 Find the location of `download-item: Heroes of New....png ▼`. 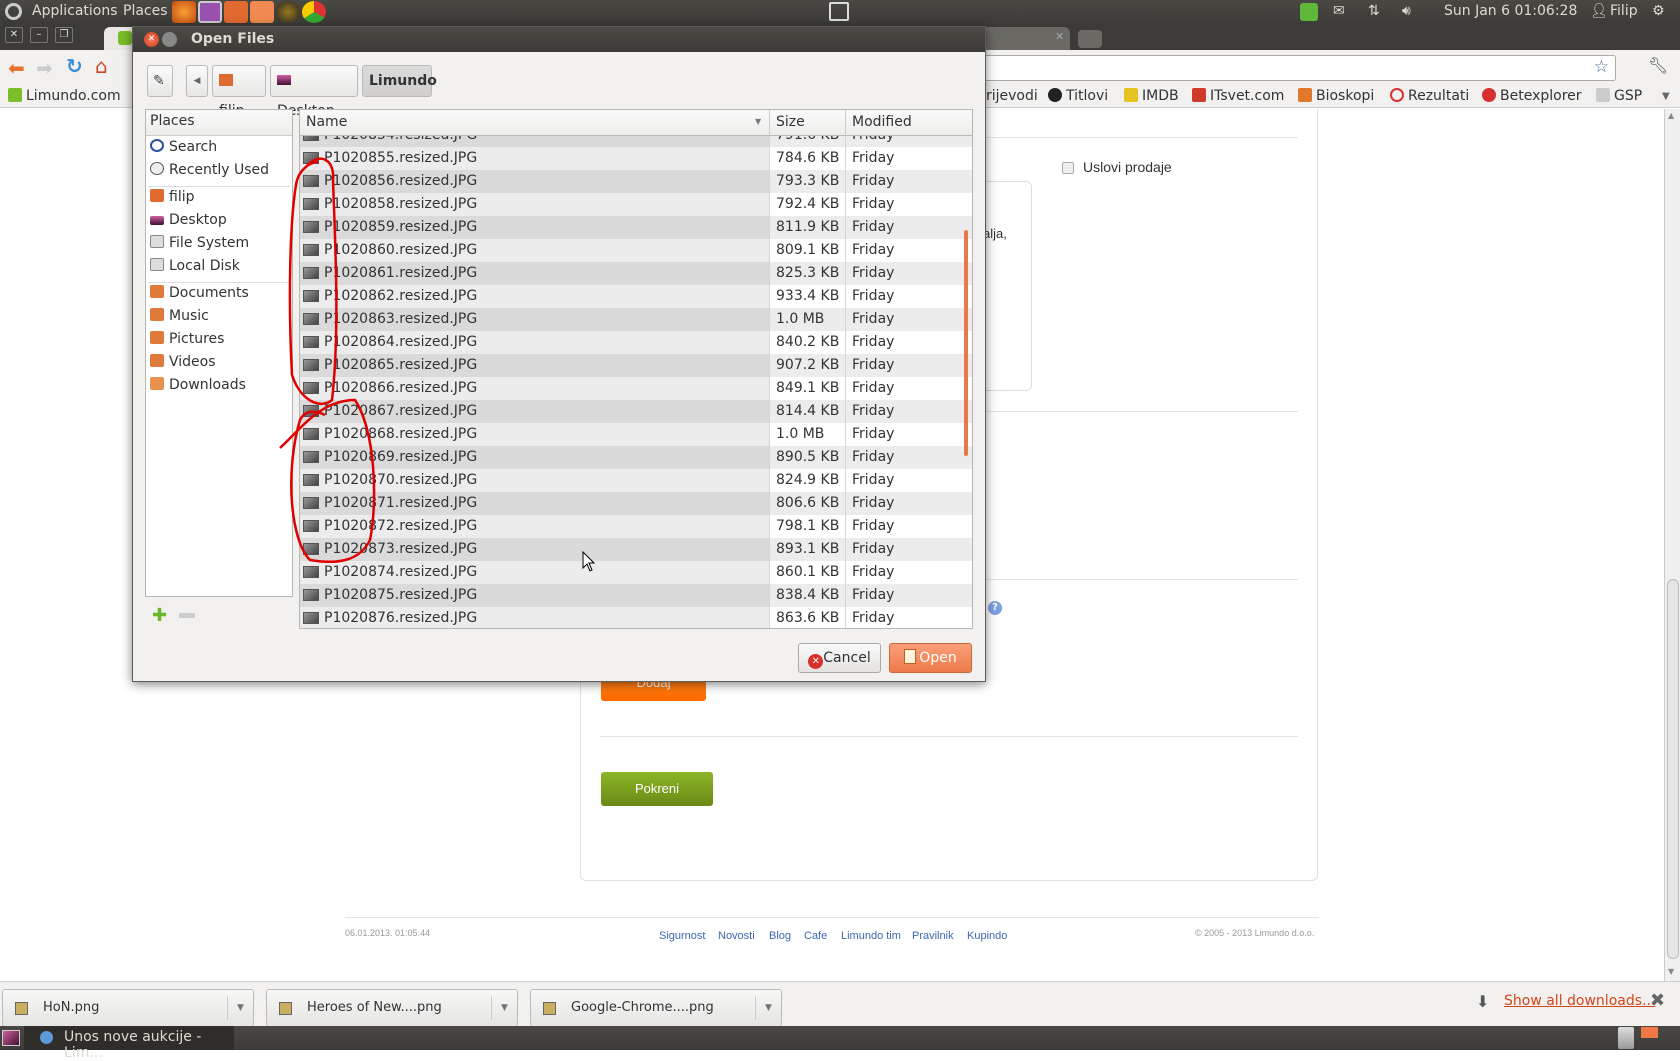

download-item: Heroes of New....png ▼ is located at coordinates (392, 1008).